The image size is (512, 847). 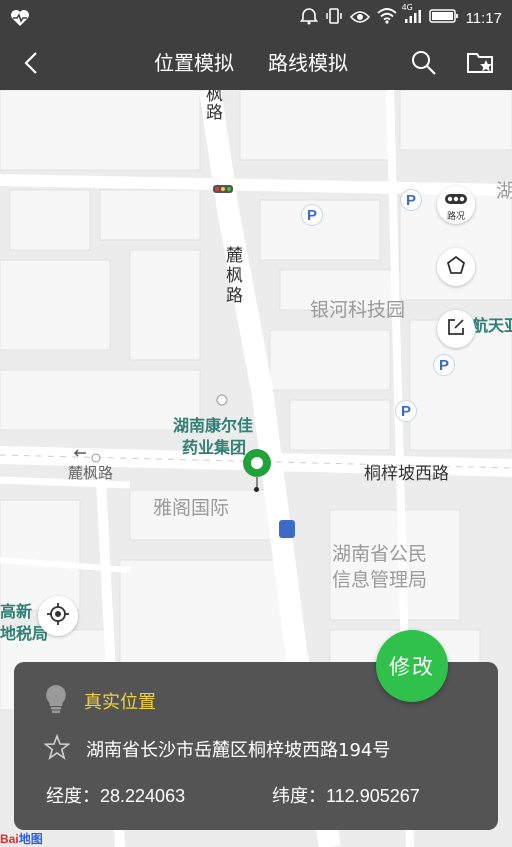 I want to click on map-label-kangerjia-2: 药业集团, so click(x=214, y=447).